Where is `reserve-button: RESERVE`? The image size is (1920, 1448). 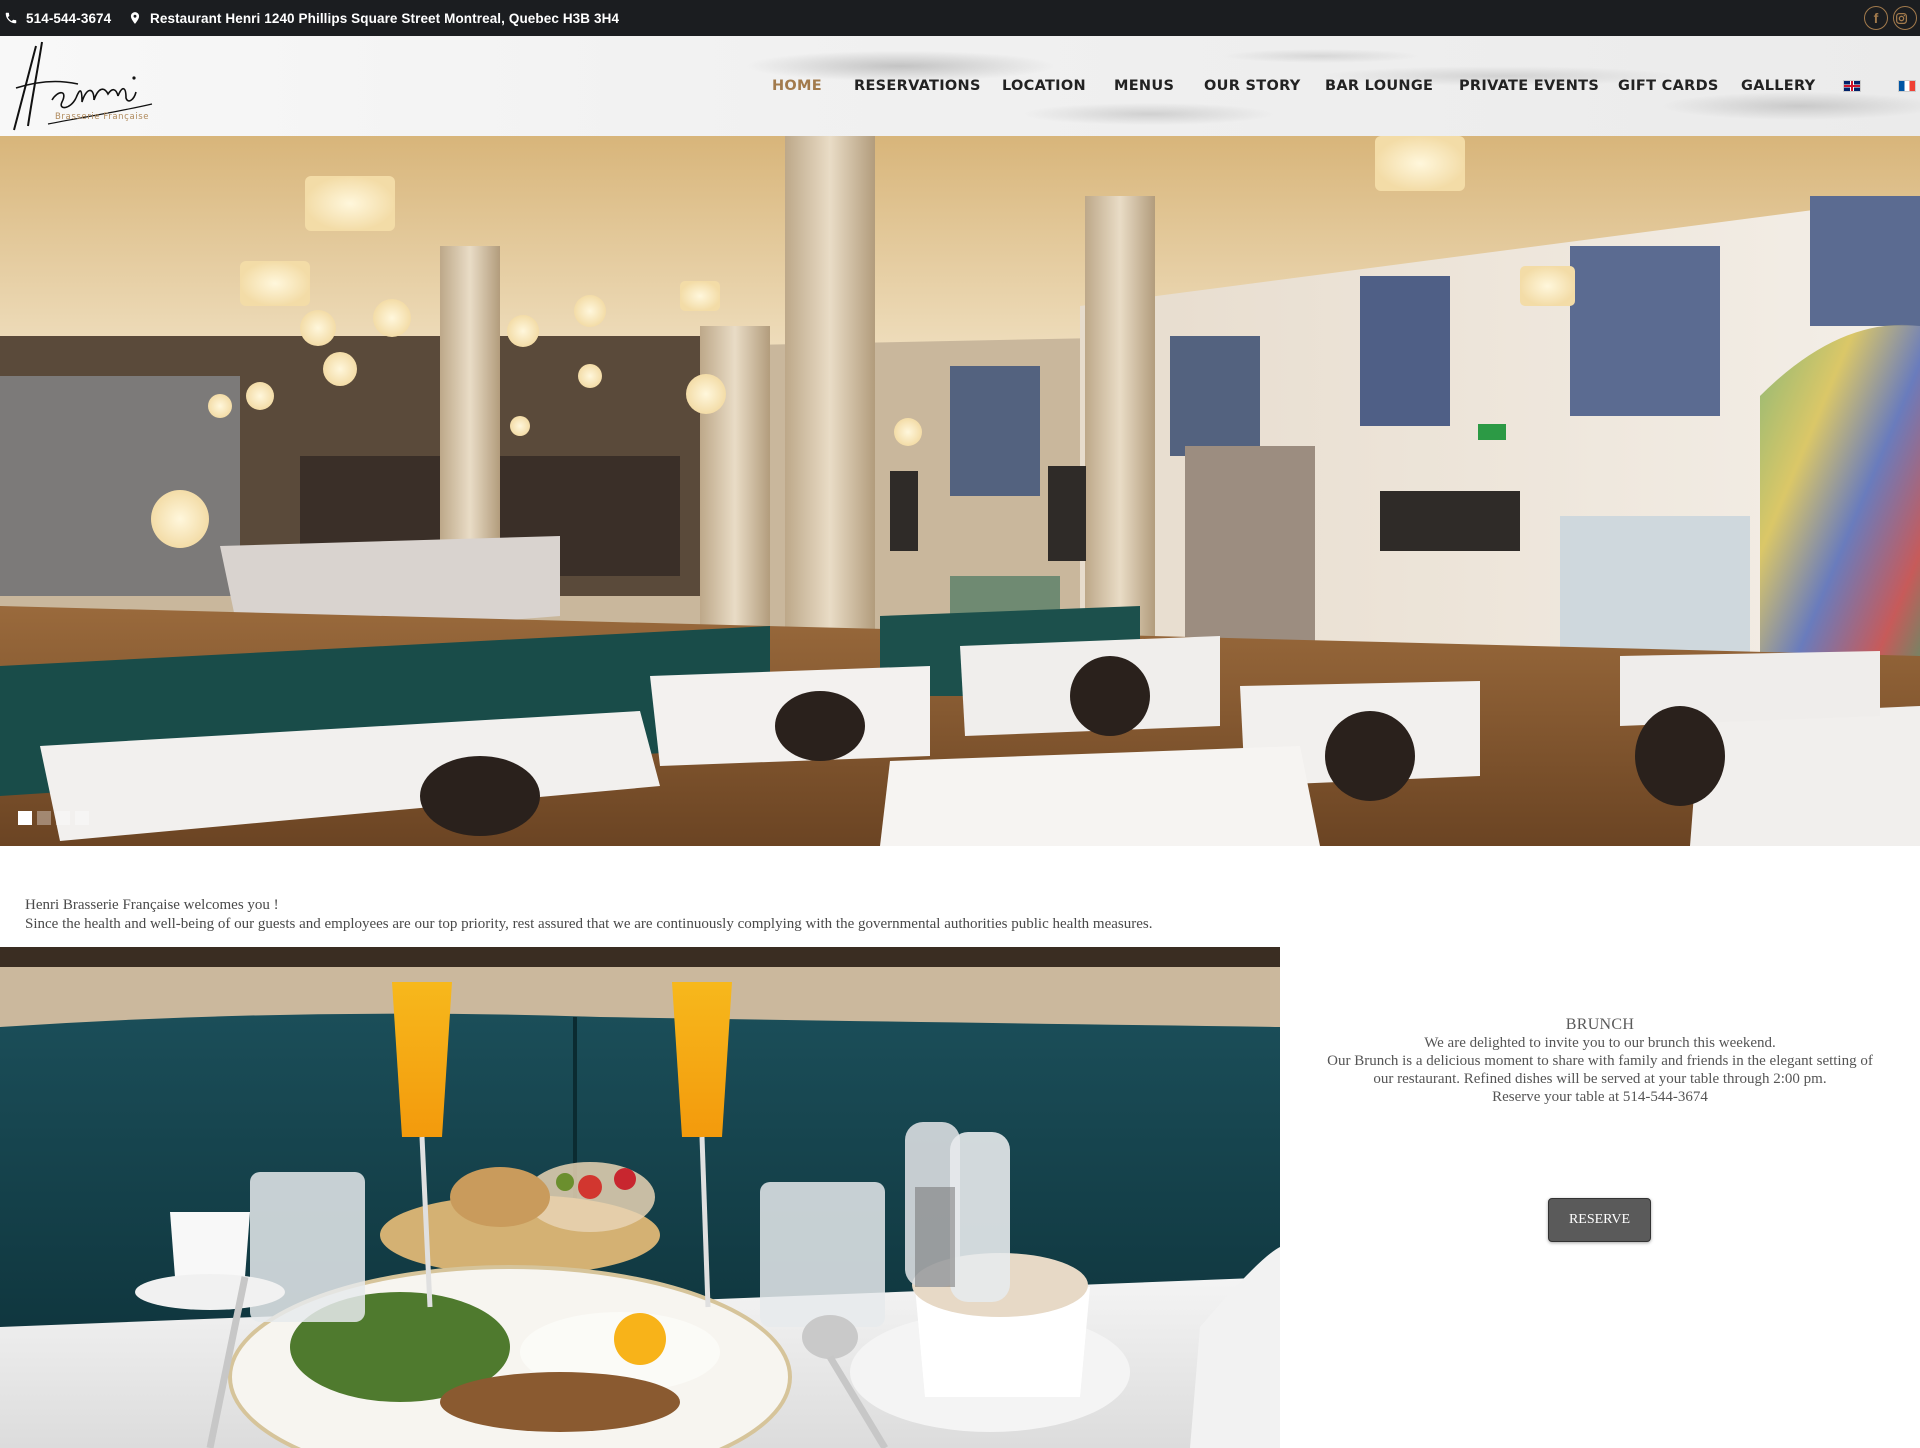 reserve-button: RESERVE is located at coordinates (1599, 1220).